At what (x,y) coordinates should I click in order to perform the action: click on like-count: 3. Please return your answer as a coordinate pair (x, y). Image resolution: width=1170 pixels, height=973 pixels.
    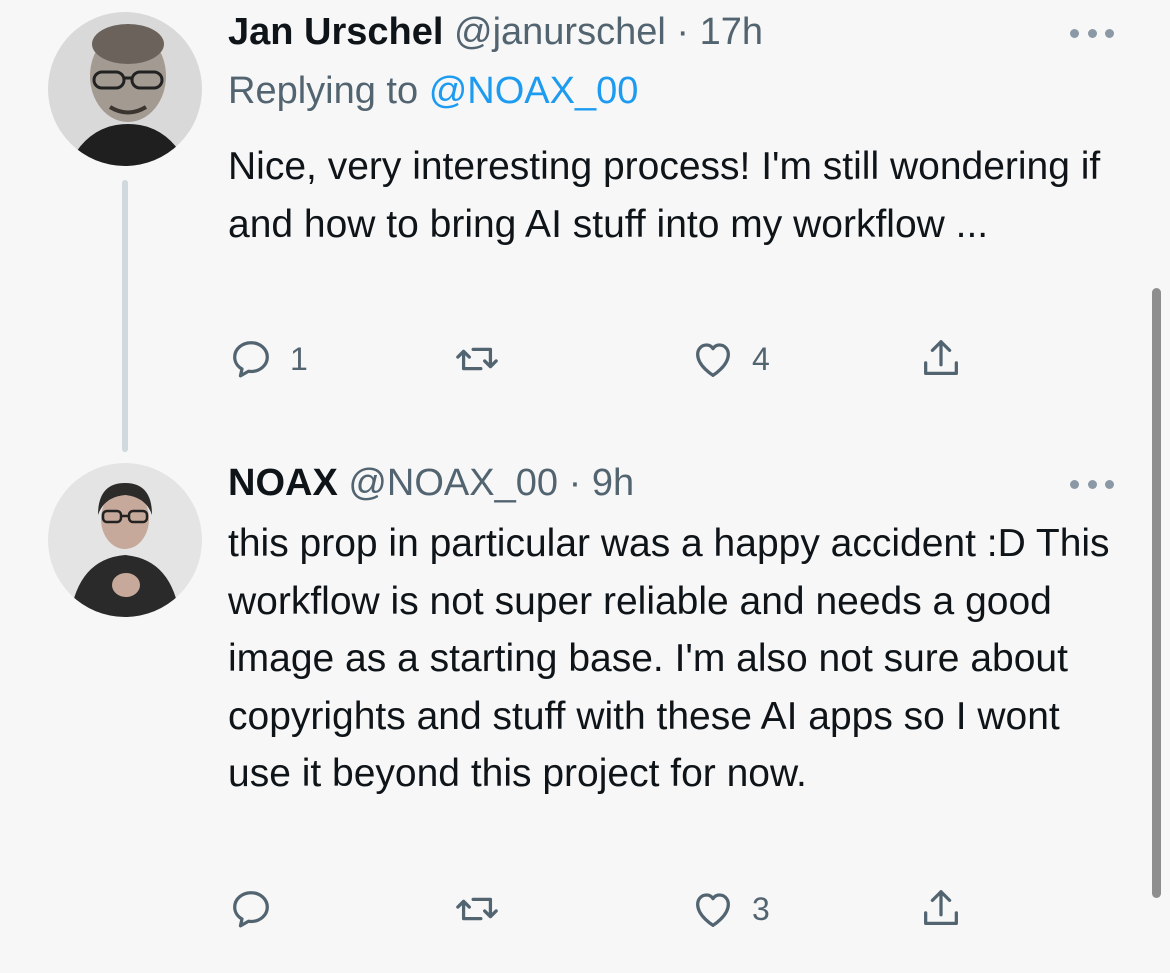
    Looking at the image, I should click on (761, 908).